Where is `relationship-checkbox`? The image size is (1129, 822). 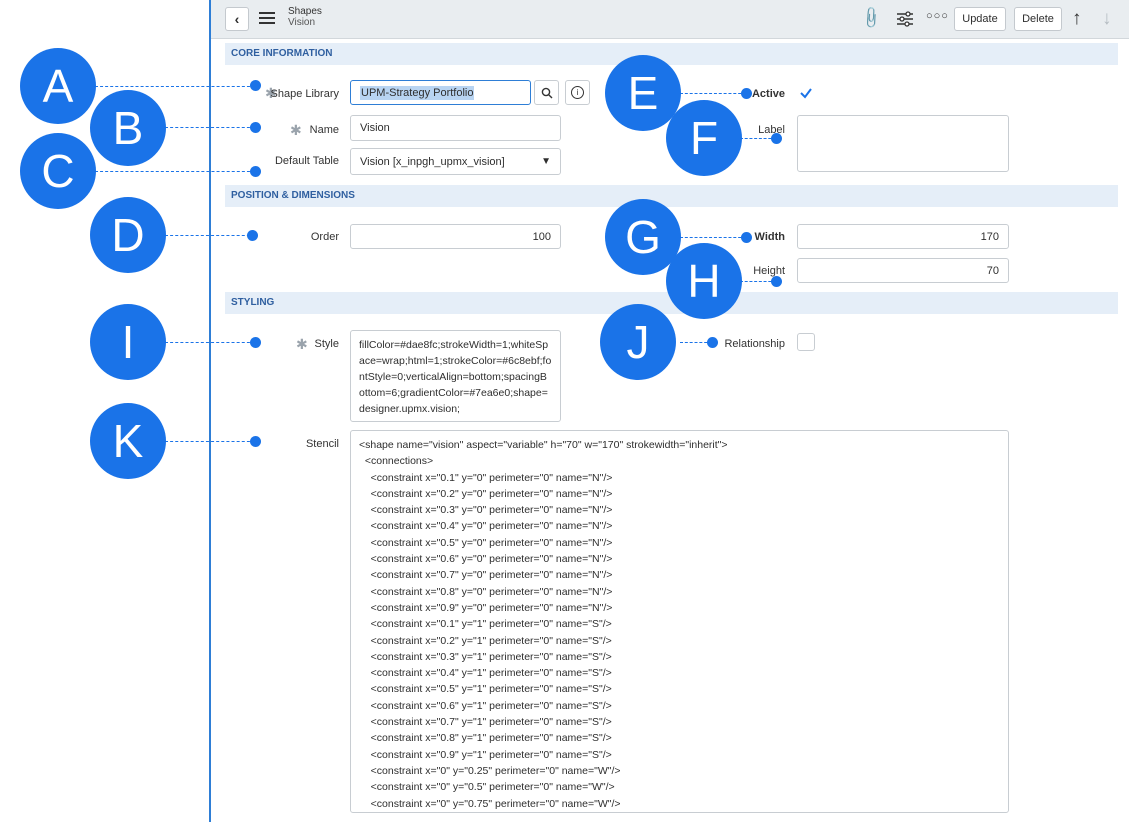 relationship-checkbox is located at coordinates (806, 342).